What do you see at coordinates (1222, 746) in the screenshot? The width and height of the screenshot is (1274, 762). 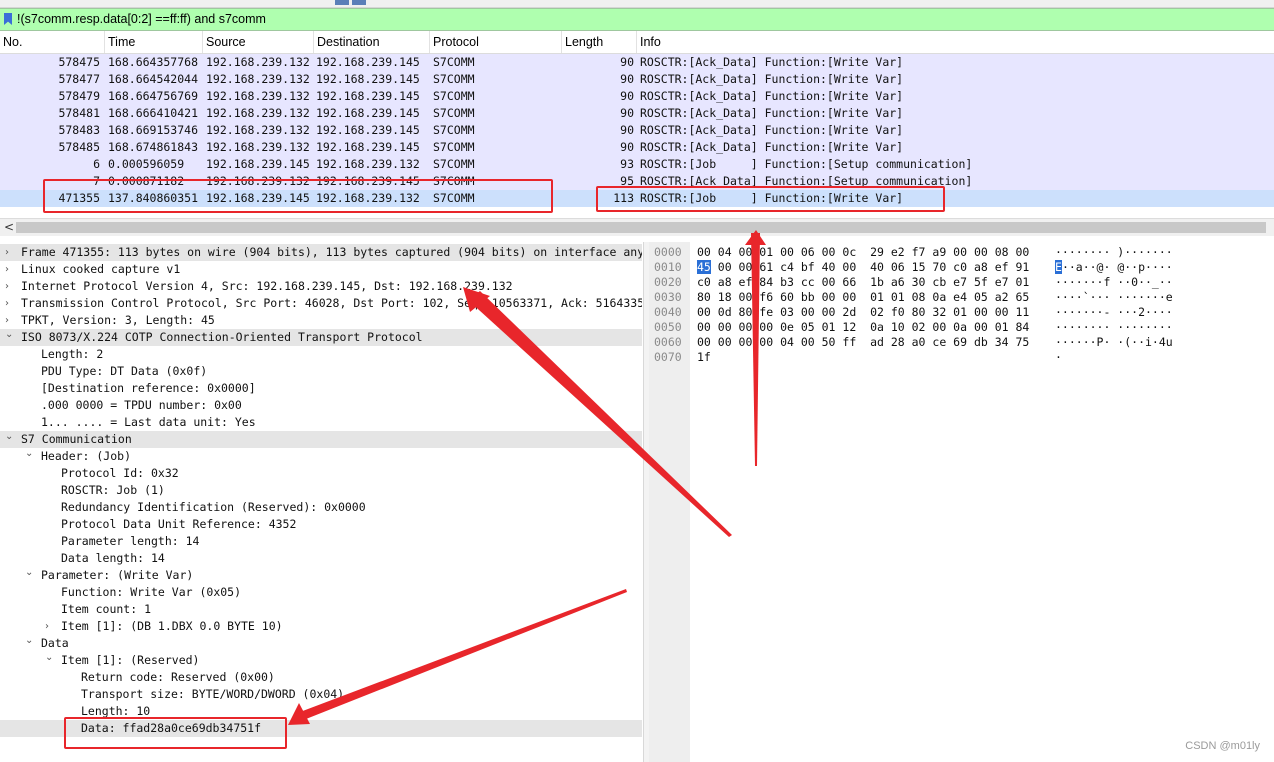 I see `watermark: CSDN @m01ly` at bounding box center [1222, 746].